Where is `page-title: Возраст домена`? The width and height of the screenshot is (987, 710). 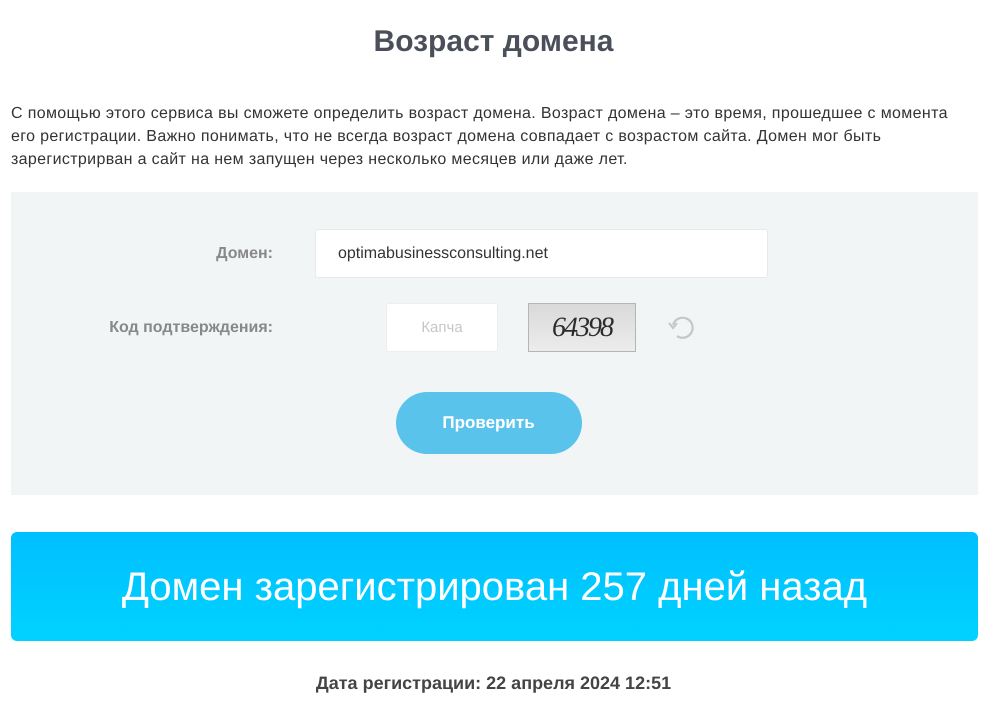
page-title: Возраст домена is located at coordinates (493, 42).